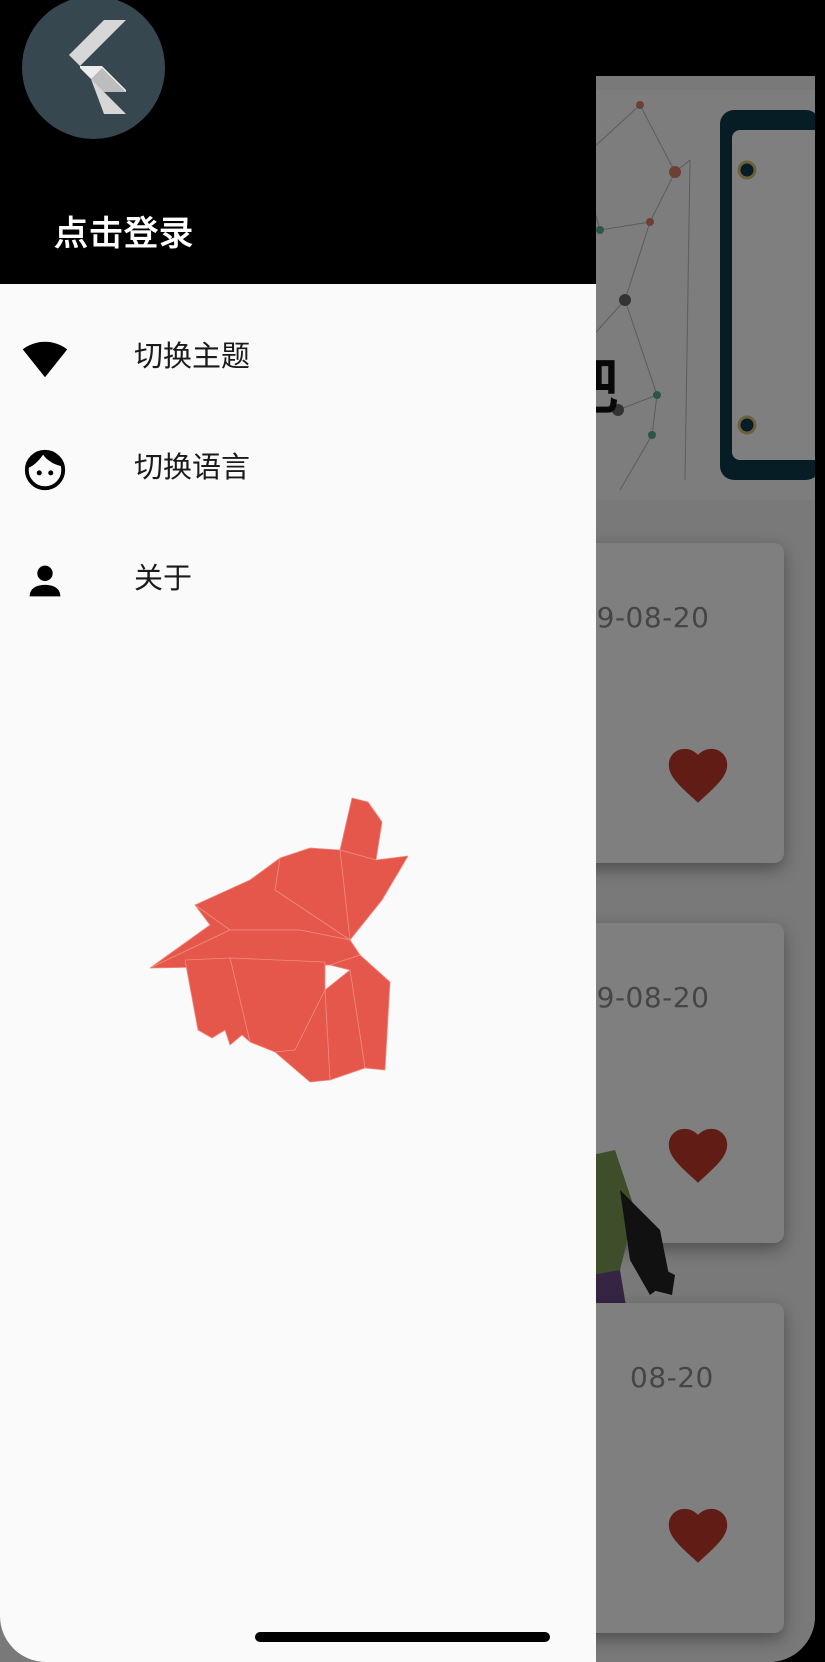 This screenshot has height=1662, width=825. What do you see at coordinates (45, 581) in the screenshot?
I see `person-icon` at bounding box center [45, 581].